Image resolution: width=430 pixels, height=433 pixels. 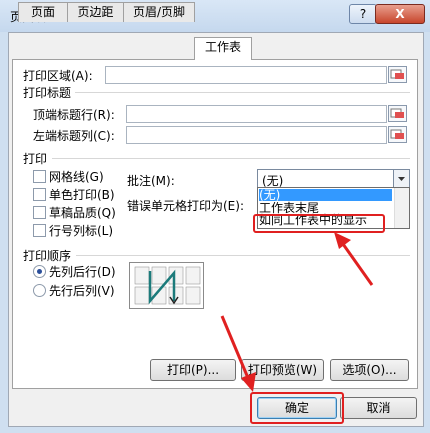 What do you see at coordinates (297, 312) in the screenshot?
I see `annotation-arrows` at bounding box center [297, 312].